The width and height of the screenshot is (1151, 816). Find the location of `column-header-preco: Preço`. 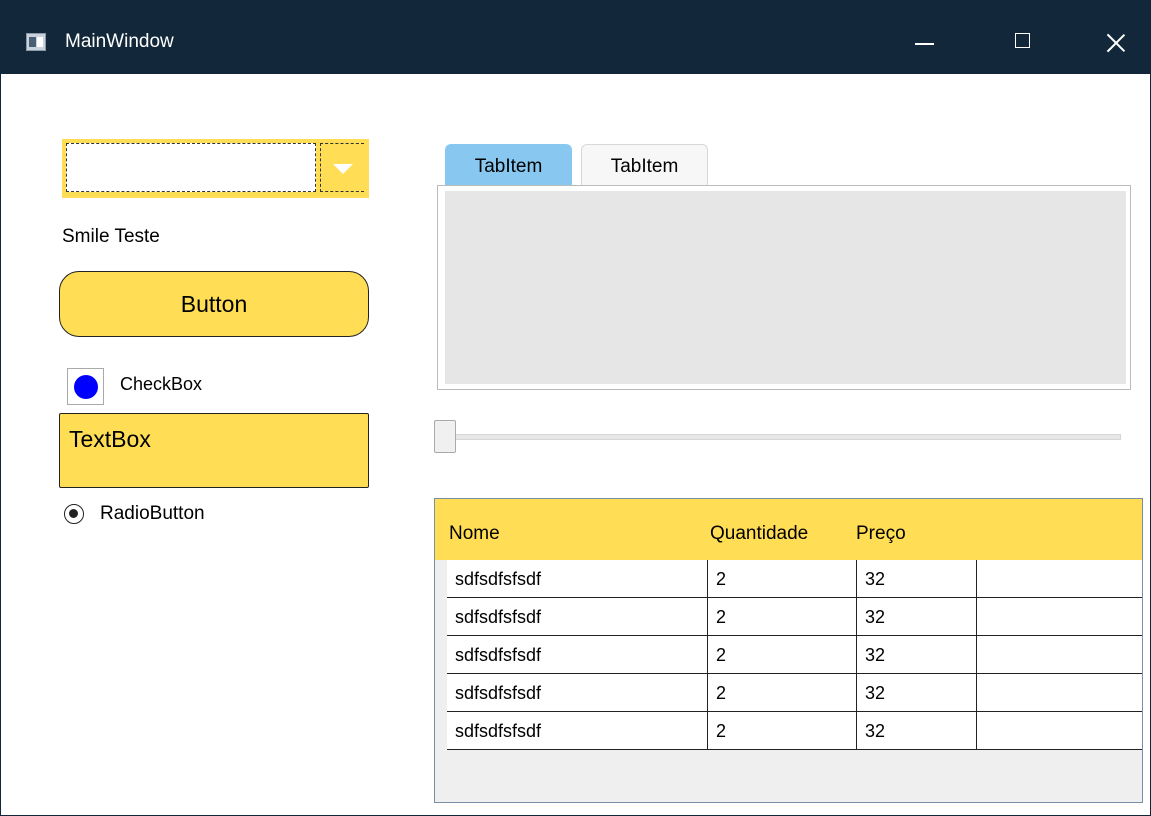

column-header-preco: Preço is located at coordinates (881, 534).